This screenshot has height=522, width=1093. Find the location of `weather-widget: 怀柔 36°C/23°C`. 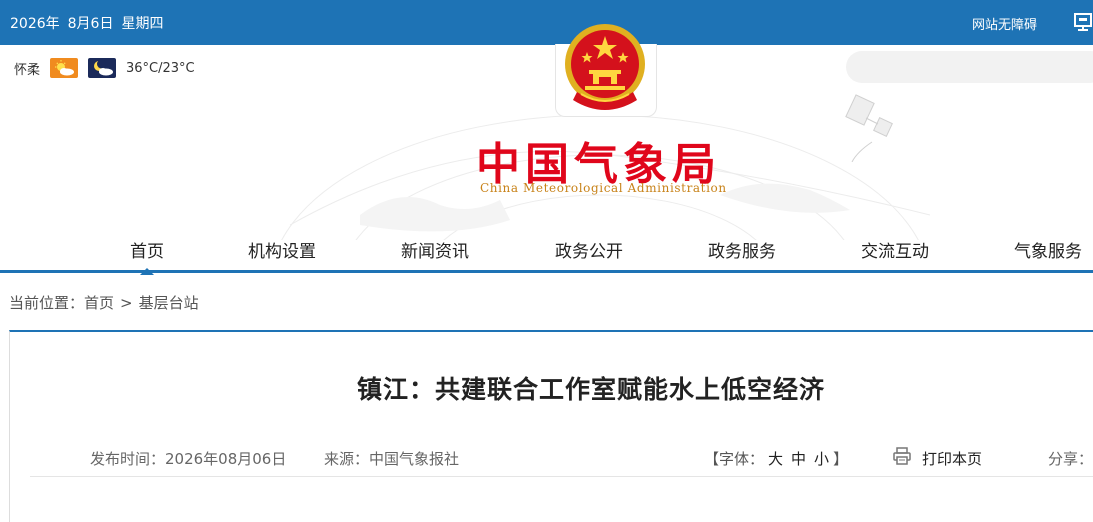

weather-widget: 怀柔 36°C/23°C is located at coordinates (104, 68).